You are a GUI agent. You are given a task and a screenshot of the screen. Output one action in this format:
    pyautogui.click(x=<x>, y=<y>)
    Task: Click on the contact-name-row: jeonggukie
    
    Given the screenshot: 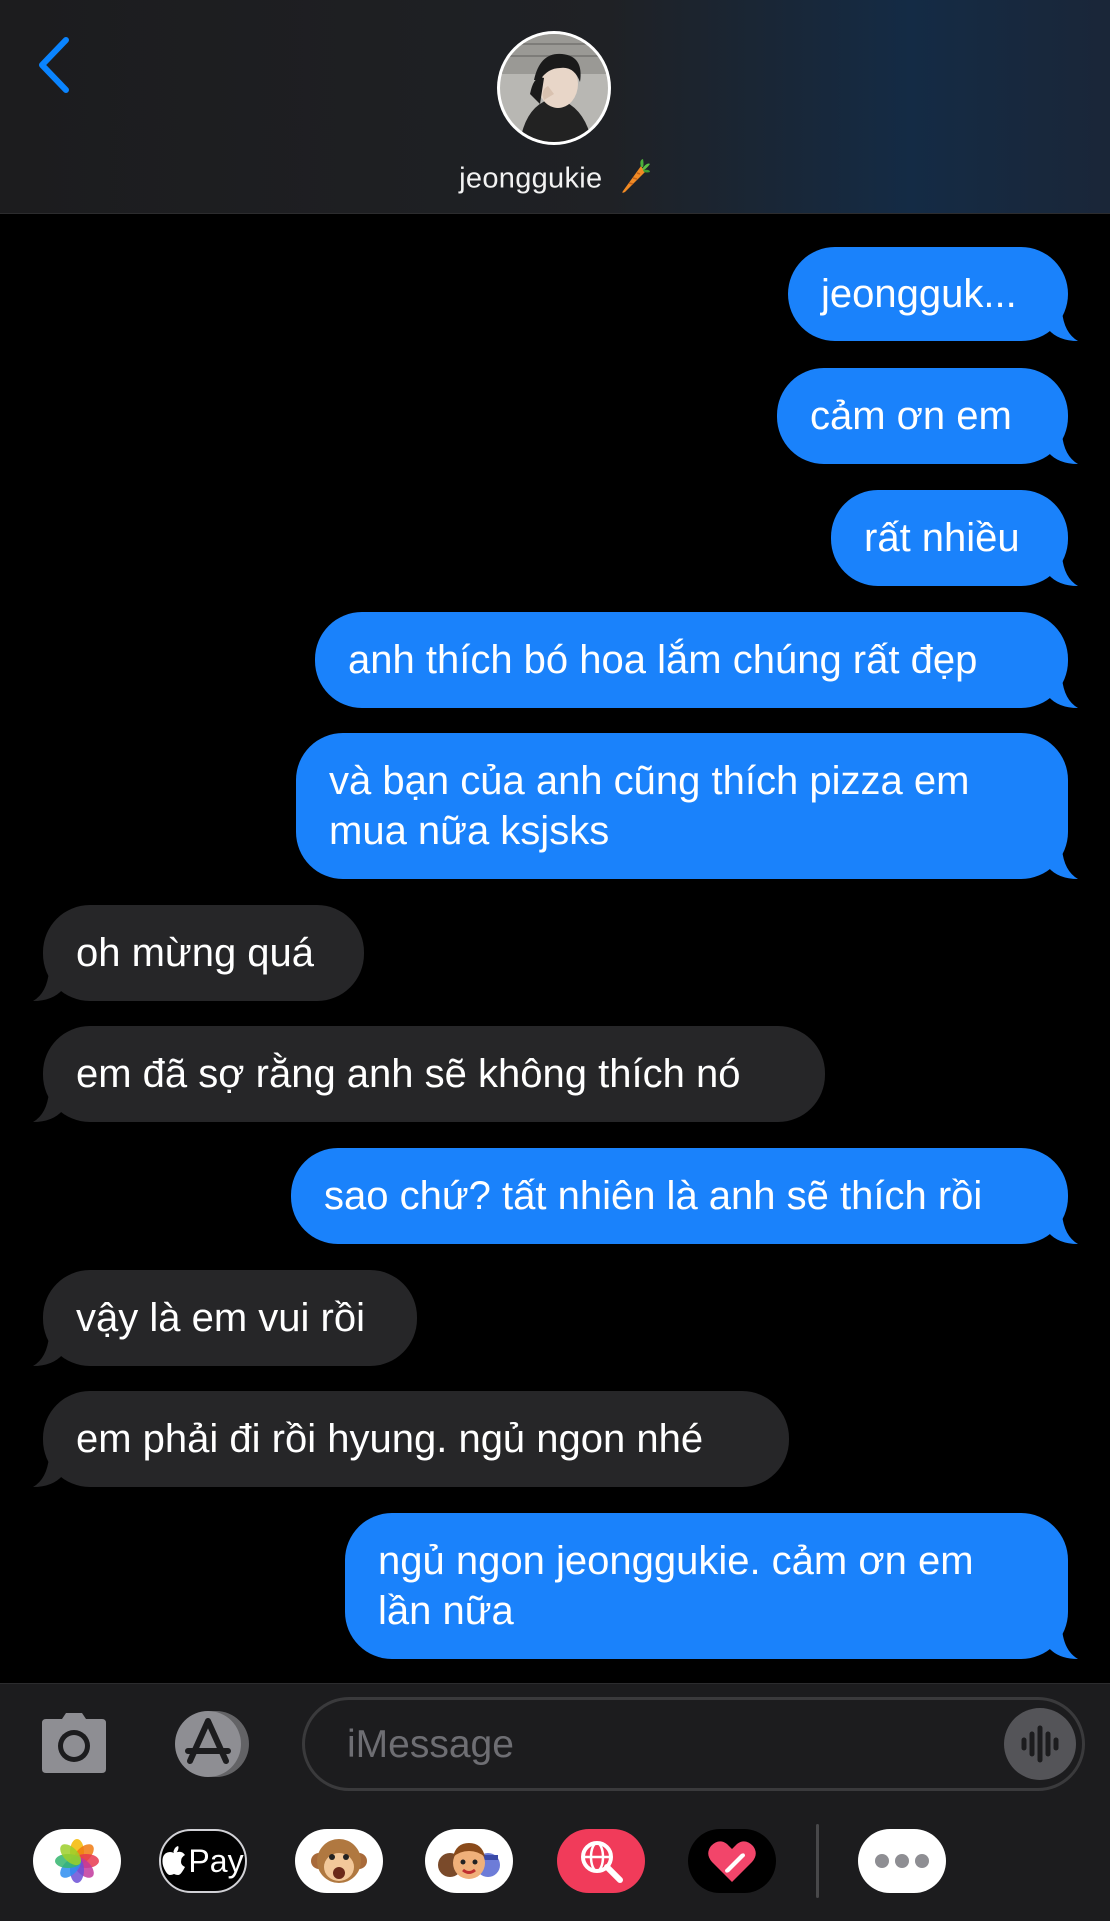 What is the action you would take?
    pyautogui.click(x=555, y=180)
    